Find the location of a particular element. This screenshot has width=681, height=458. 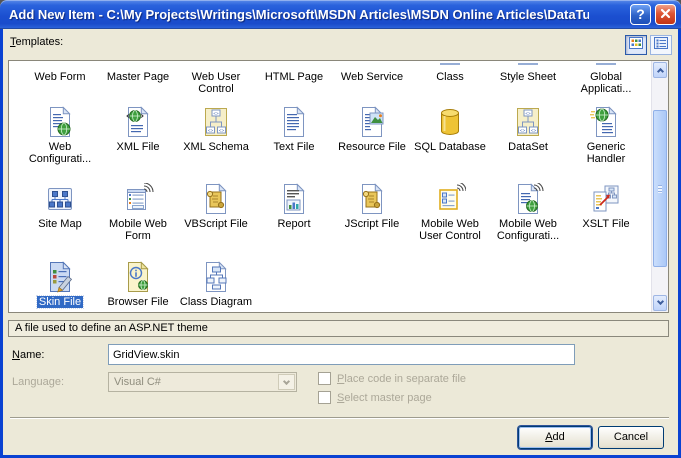

template-item-web-service: Web Service is located at coordinates (372, 82).